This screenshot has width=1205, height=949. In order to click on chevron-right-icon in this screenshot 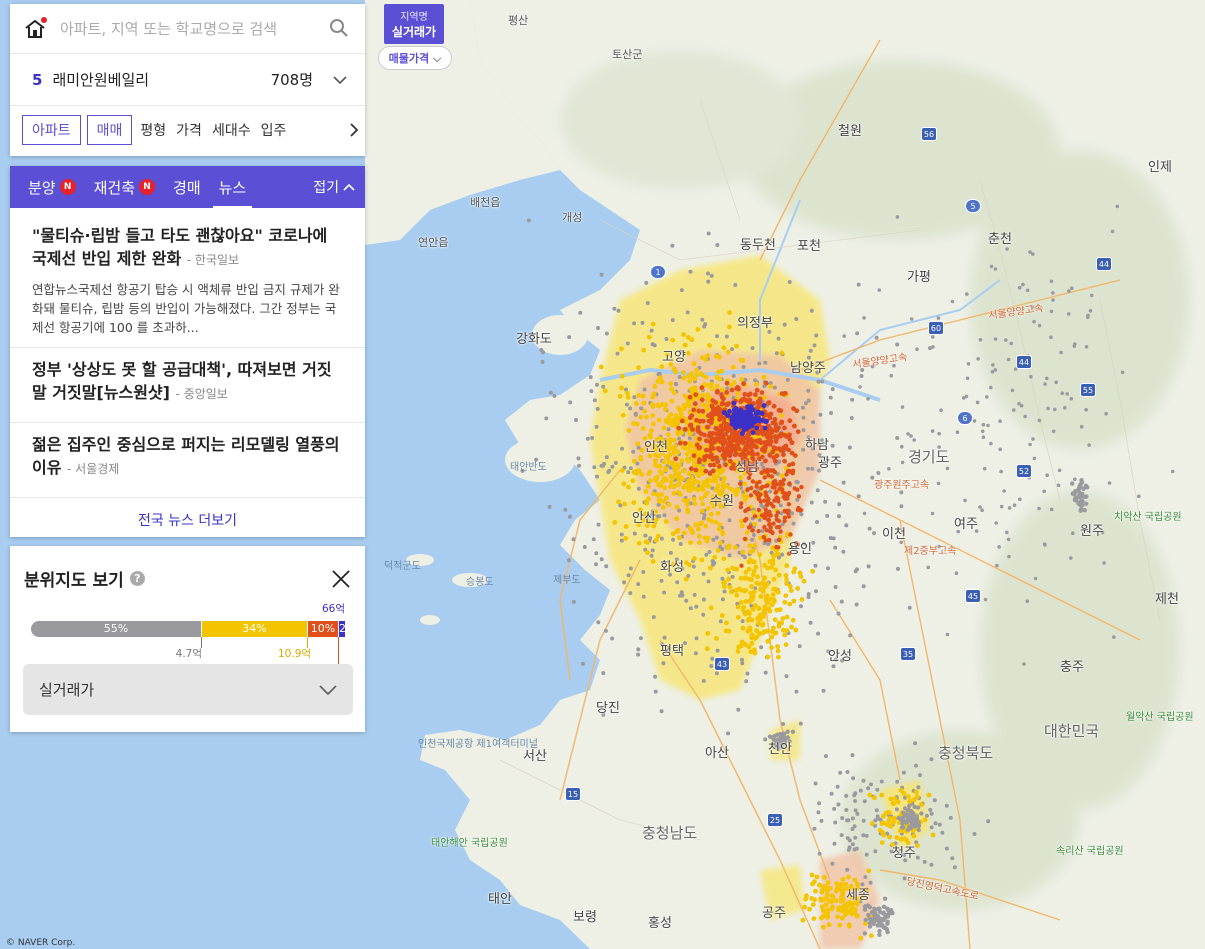, I will do `click(354, 130)`.